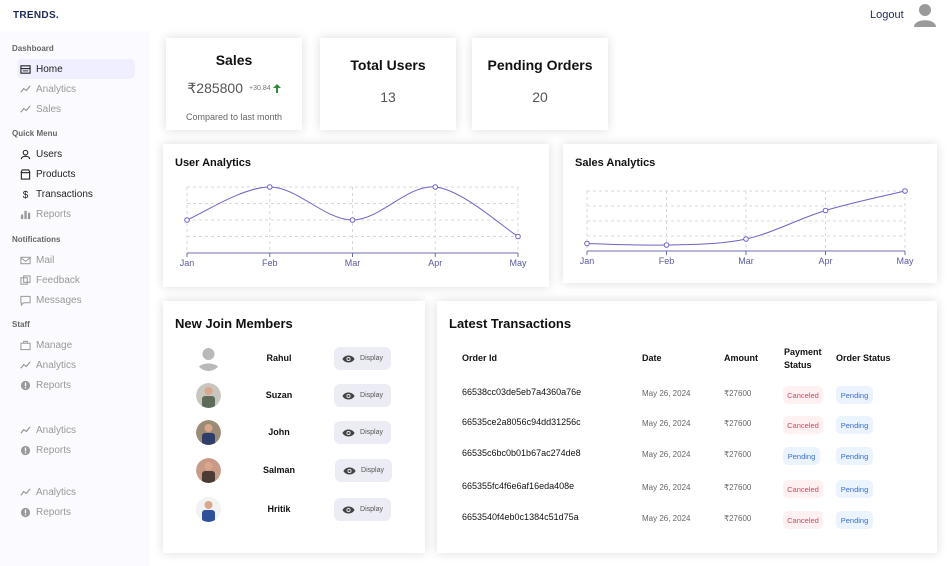 Image resolution: width=948 pixels, height=566 pixels. What do you see at coordinates (25, 260) in the screenshot?
I see `mail-icon` at bounding box center [25, 260].